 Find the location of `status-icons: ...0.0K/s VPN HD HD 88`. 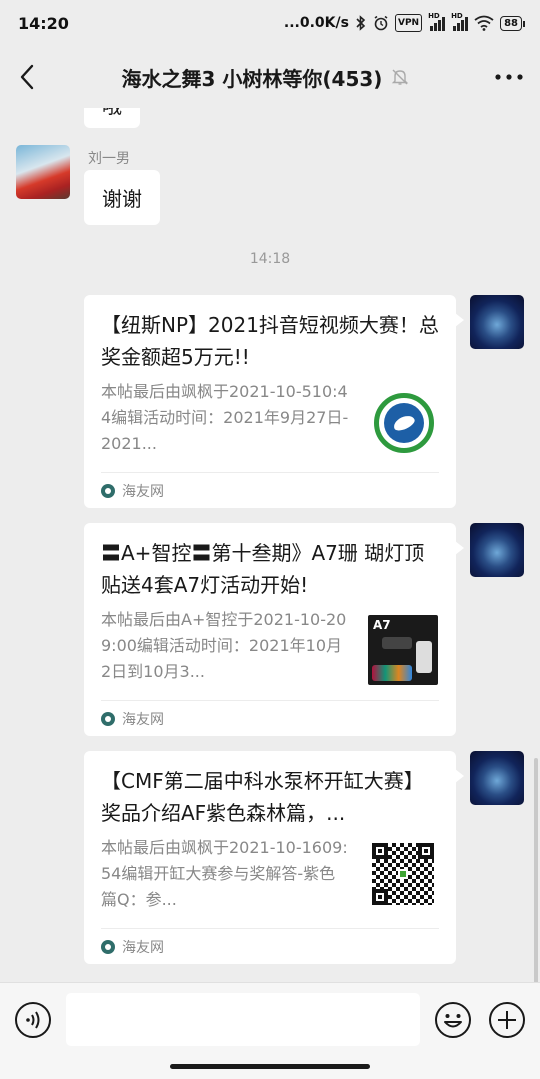

status-icons: ...0.0K/s VPN HD HD 88 is located at coordinates (404, 22).